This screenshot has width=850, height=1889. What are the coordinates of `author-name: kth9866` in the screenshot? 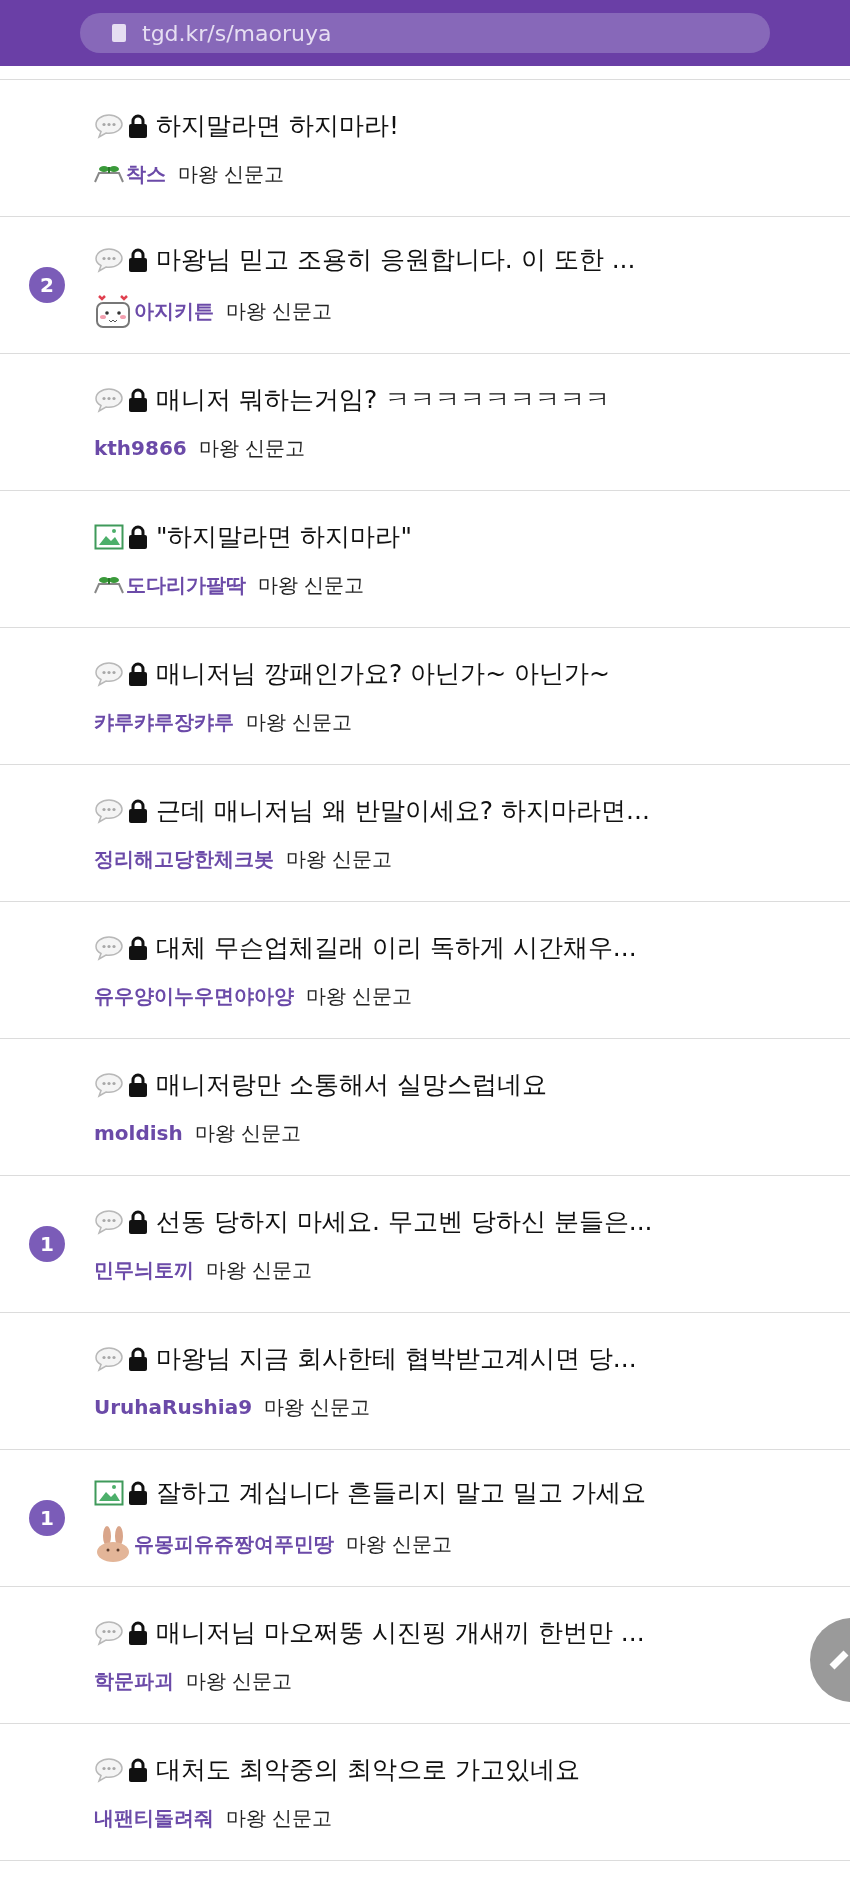 It's located at (140, 447).